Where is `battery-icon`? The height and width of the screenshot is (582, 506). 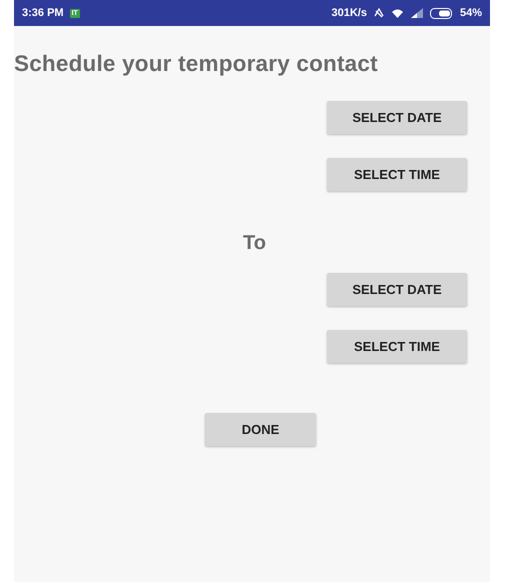
battery-icon is located at coordinates (442, 13).